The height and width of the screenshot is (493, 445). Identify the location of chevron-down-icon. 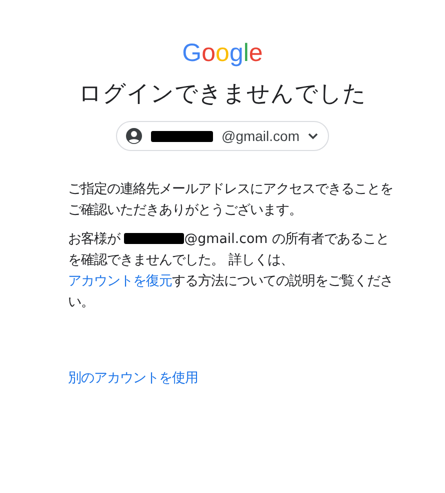
(313, 136).